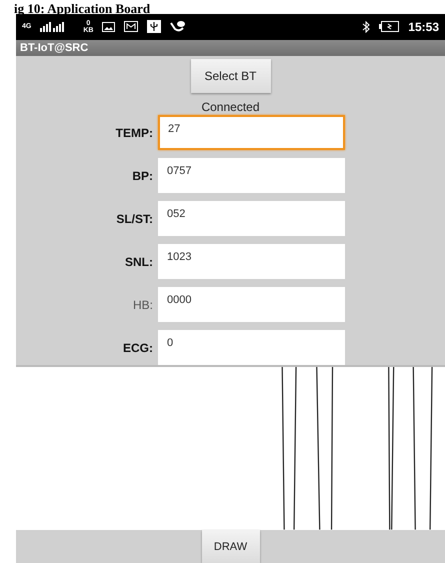 The width and height of the screenshot is (445, 563). I want to click on draw-button: DRAW, so click(231, 546).